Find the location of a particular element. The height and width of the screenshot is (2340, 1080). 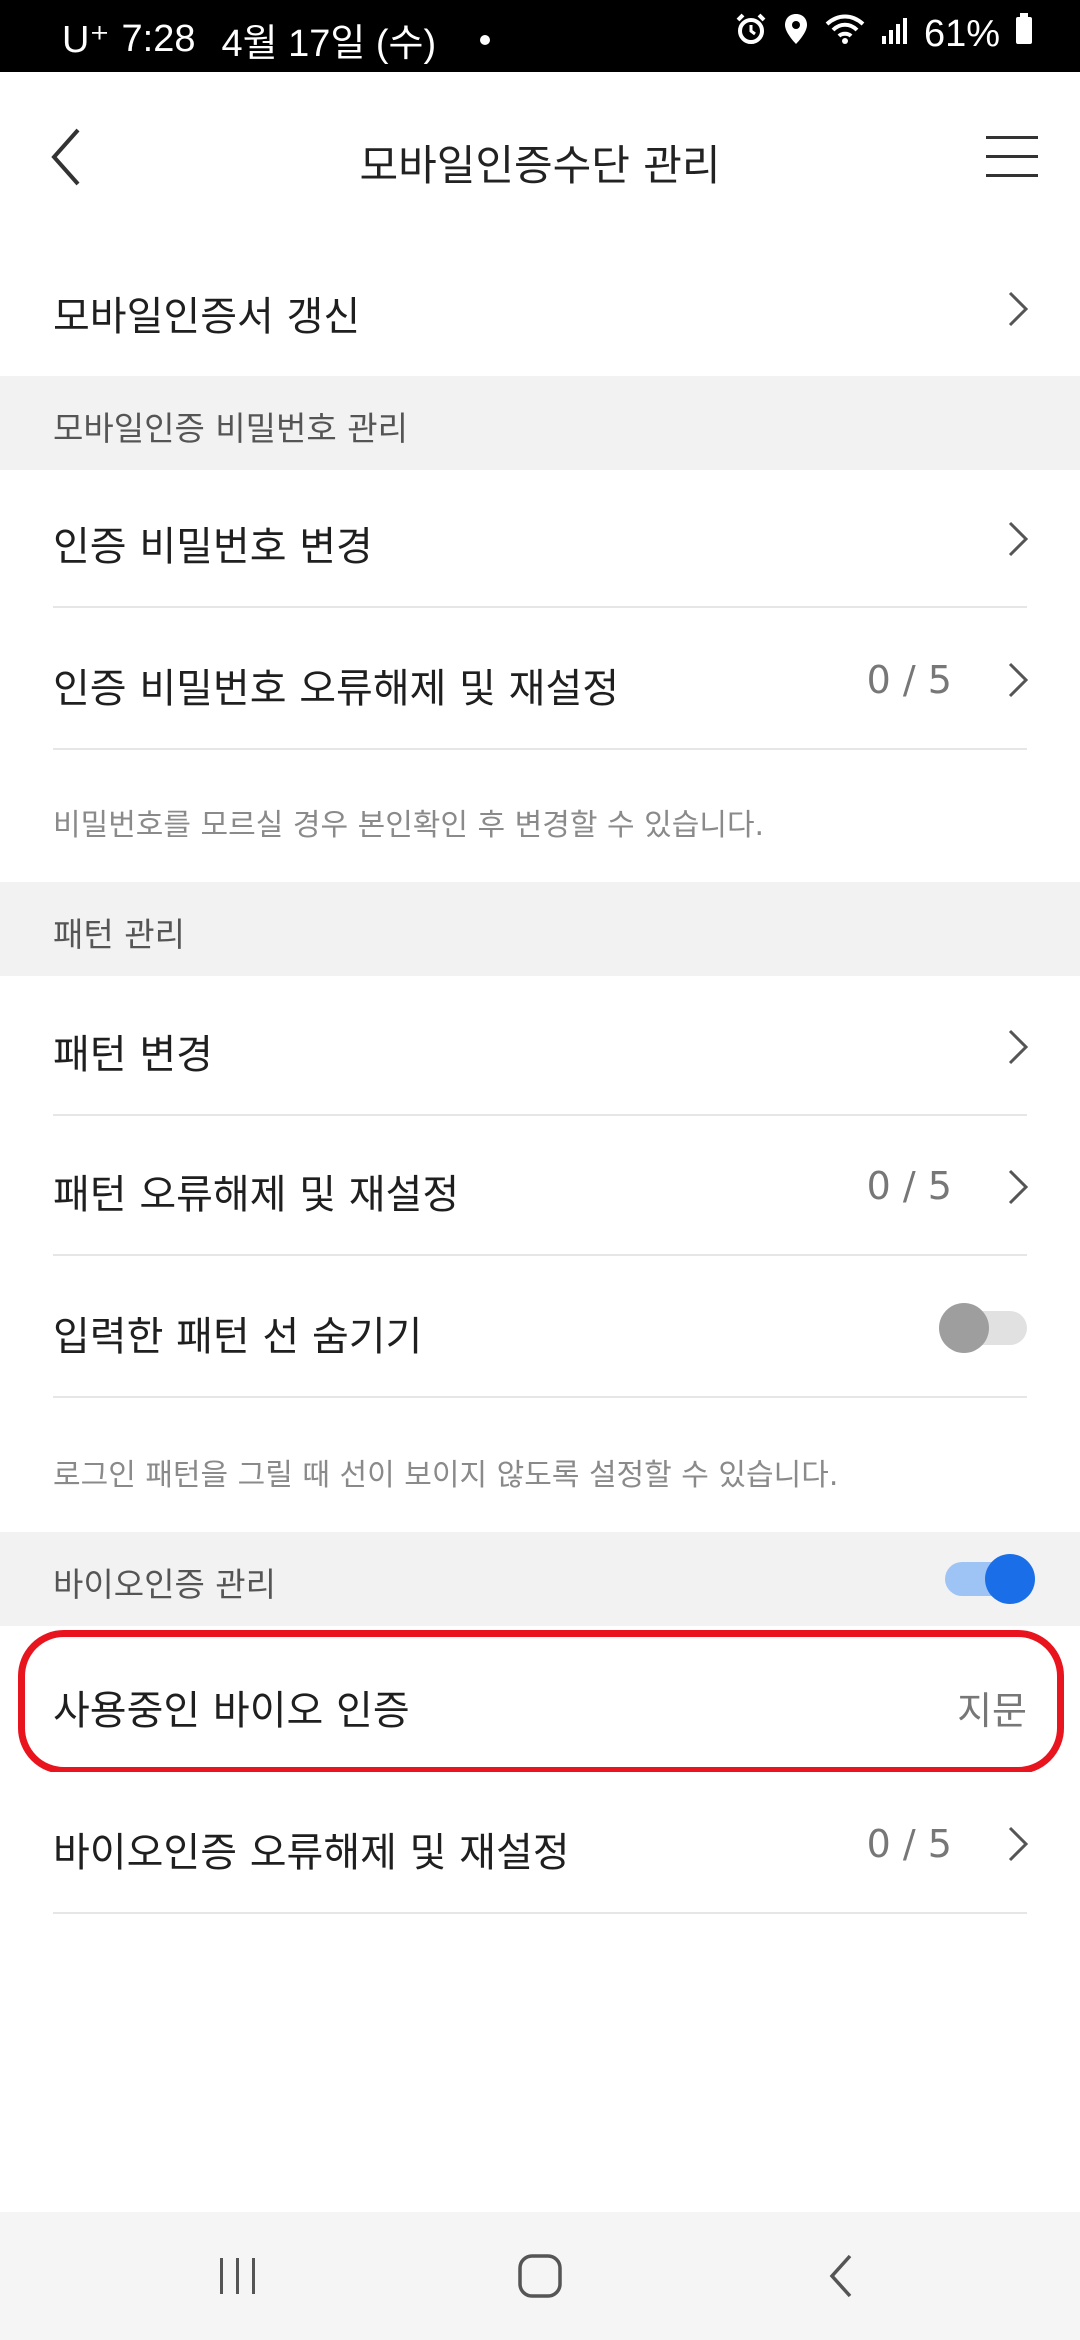

section-header-bio: 바이오인증 관리 is located at coordinates (540, 1579).